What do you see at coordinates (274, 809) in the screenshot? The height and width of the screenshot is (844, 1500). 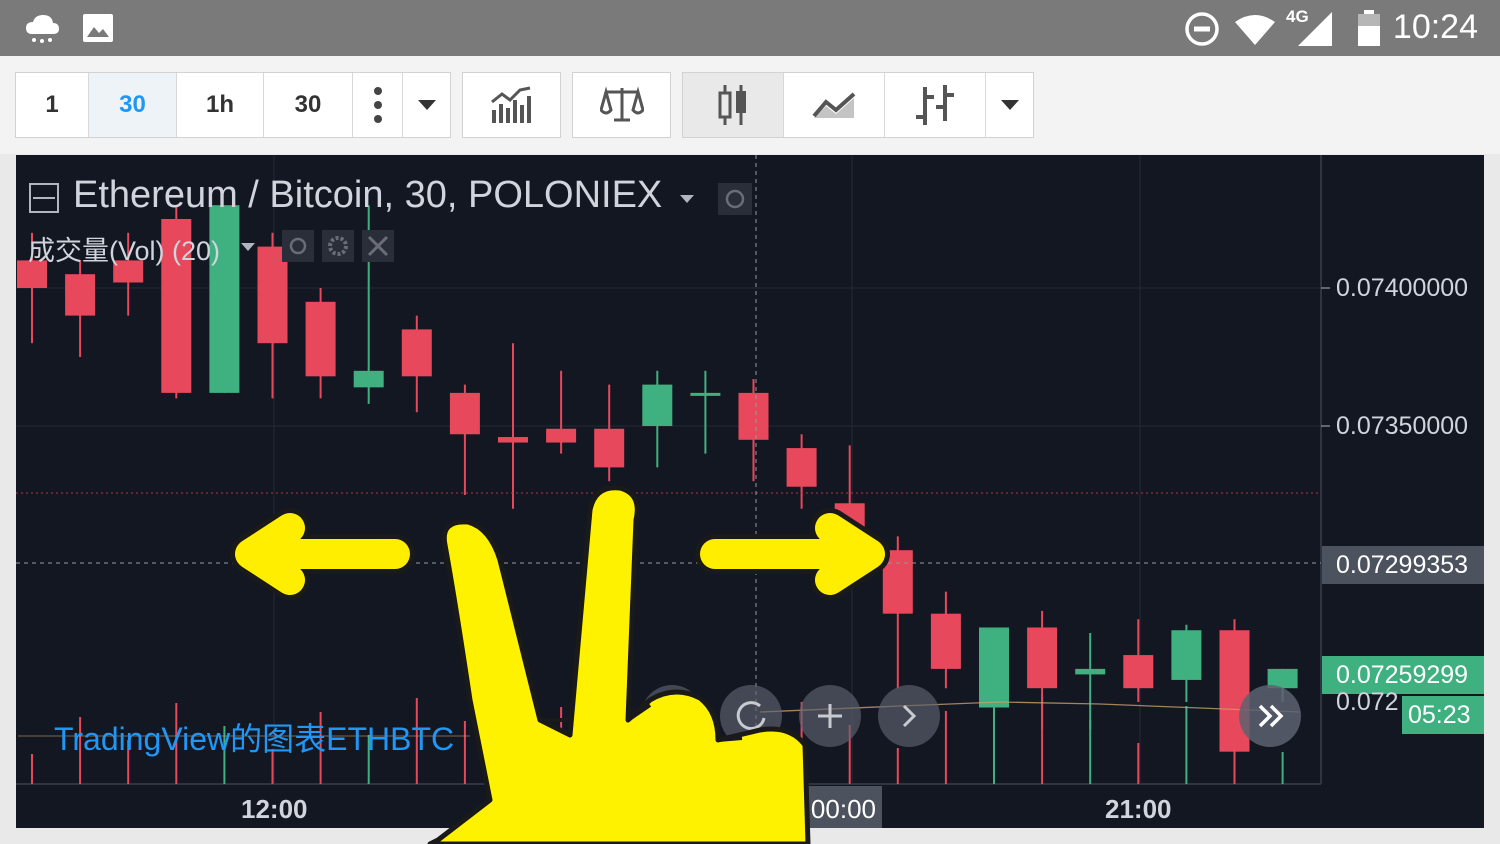 I see `time-axis-label: 12:00` at bounding box center [274, 809].